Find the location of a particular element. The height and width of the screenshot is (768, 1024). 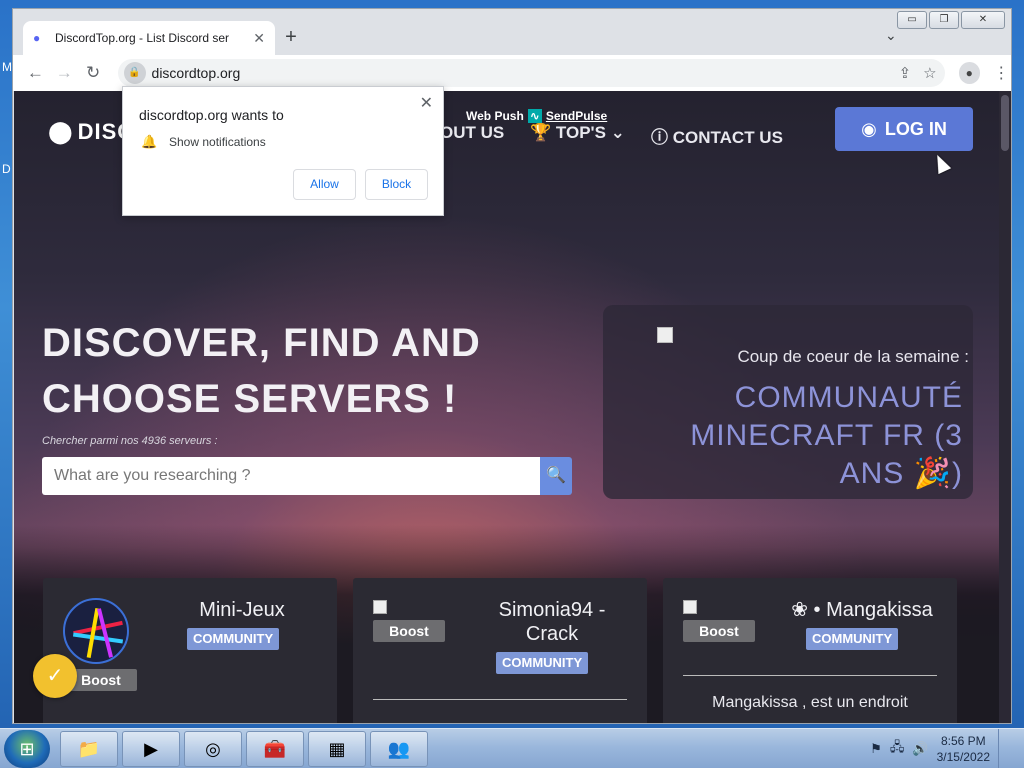

reload-button: ↻ is located at coordinates (93, 73).